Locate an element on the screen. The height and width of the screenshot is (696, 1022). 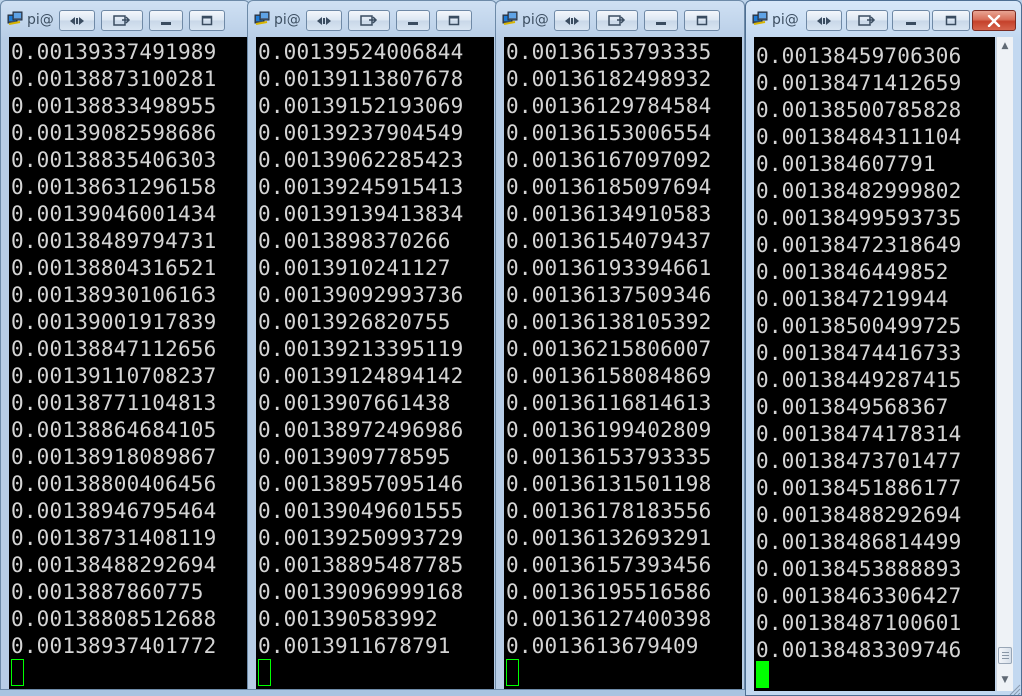
output-line: 0.00138449287415 is located at coordinates (859, 380).